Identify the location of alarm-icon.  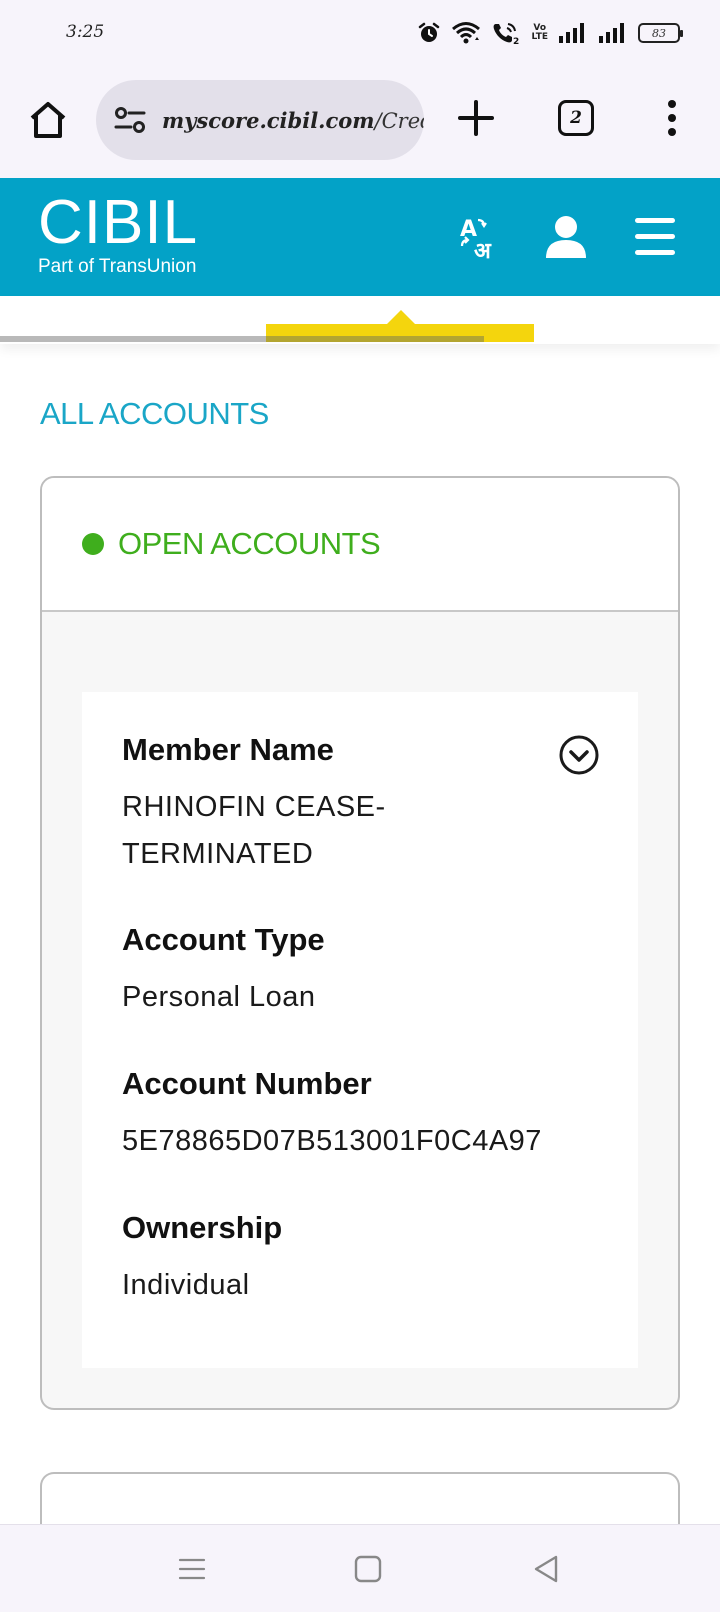
(429, 32).